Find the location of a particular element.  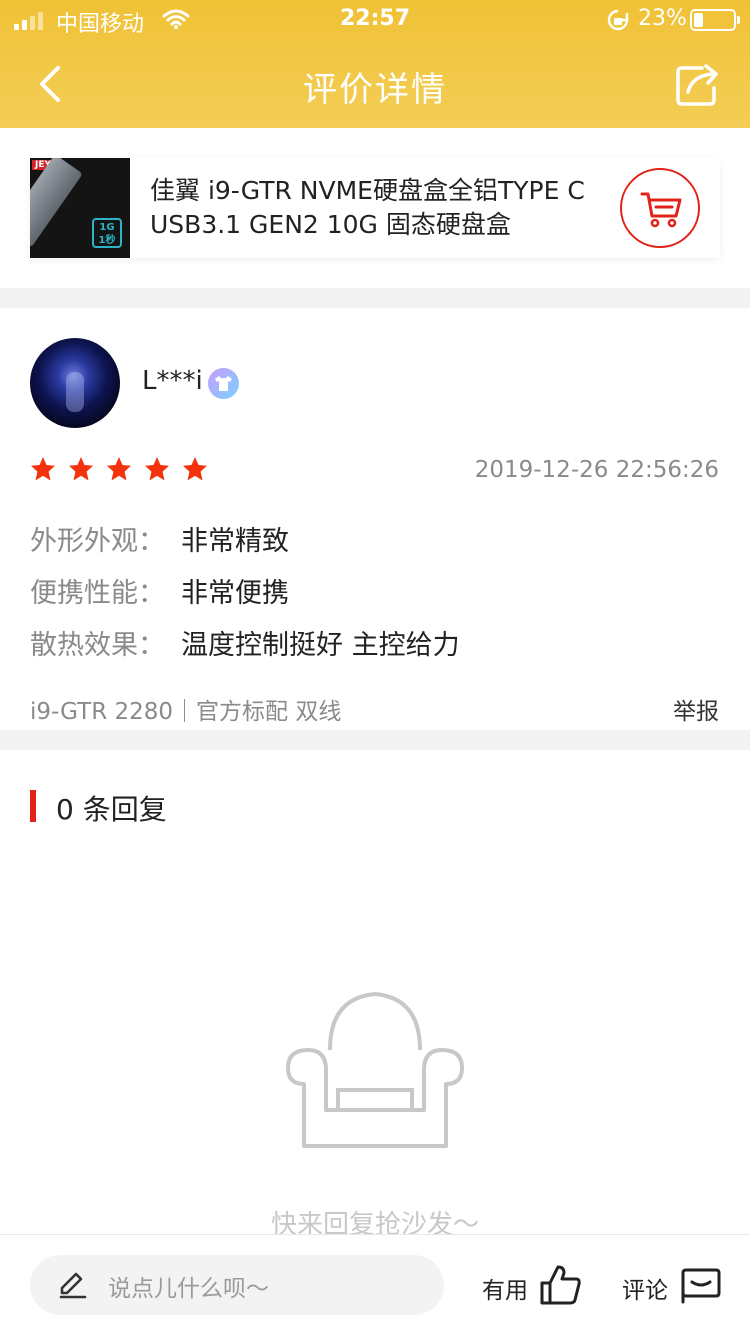

attribute-row: 外形外观： 非常精致 is located at coordinates (245, 546).